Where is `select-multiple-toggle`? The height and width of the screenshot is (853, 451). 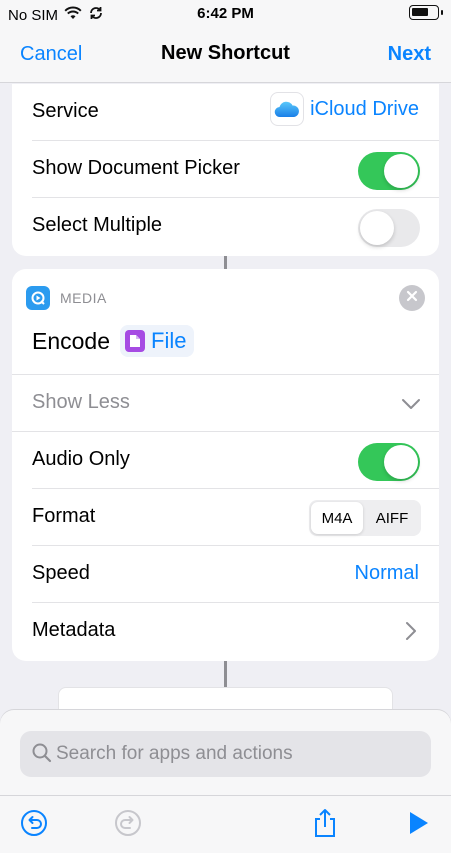
select-multiple-toggle is located at coordinates (389, 228).